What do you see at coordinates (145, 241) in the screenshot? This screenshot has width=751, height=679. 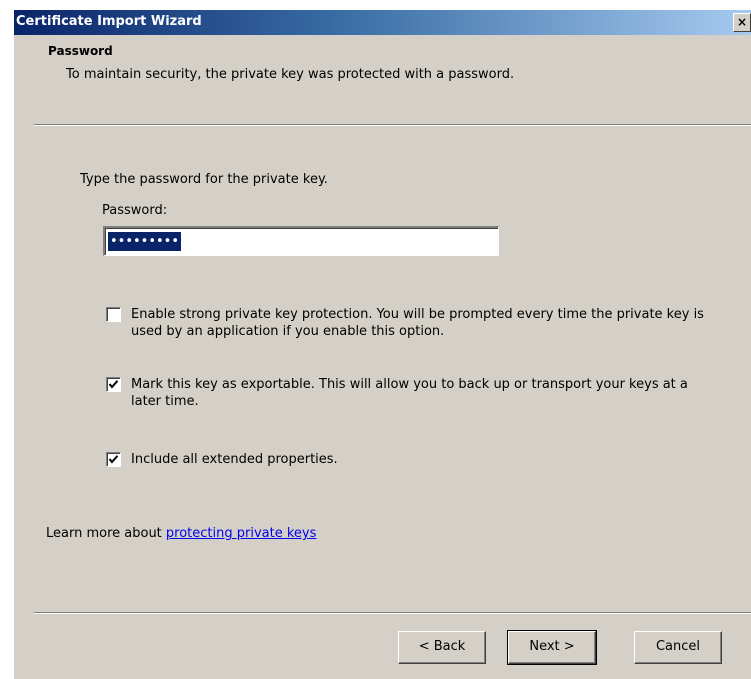 I see `password-value: •••••••••` at bounding box center [145, 241].